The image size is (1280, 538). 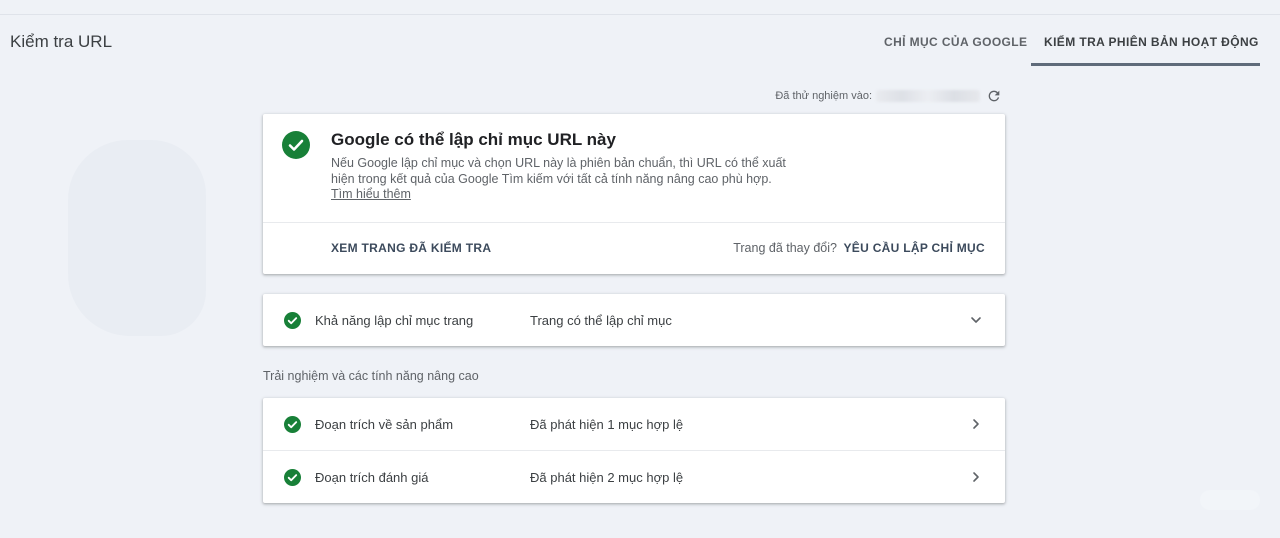 I want to click on status-title: Google có thể lập chỉ mục URL này, so click(x=473, y=139).